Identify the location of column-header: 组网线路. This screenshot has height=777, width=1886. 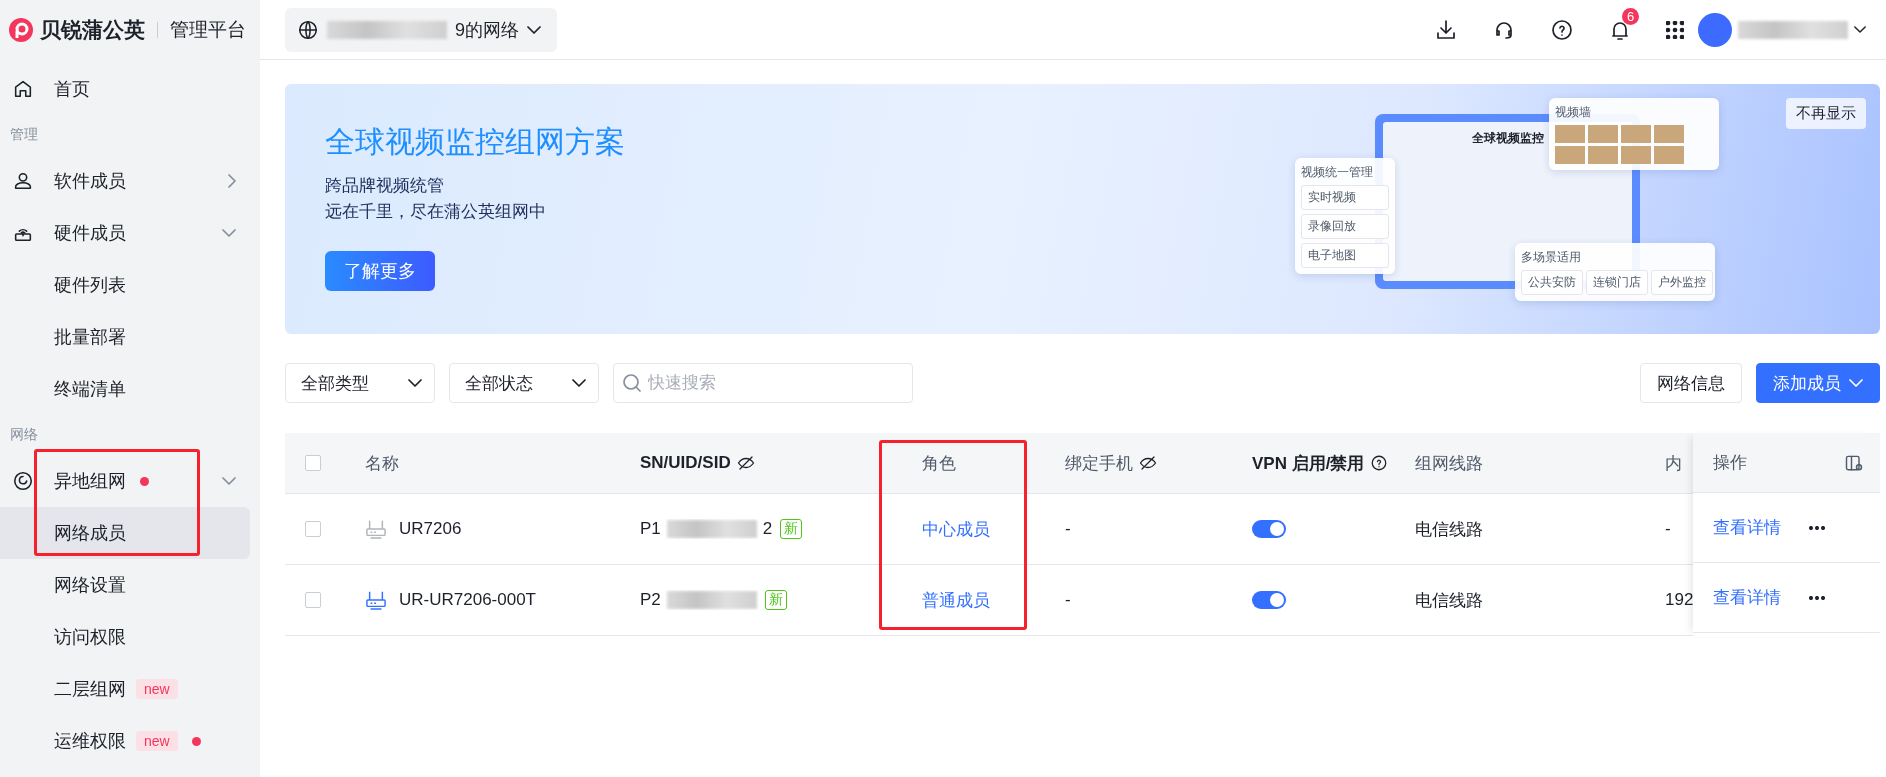
(1449, 463).